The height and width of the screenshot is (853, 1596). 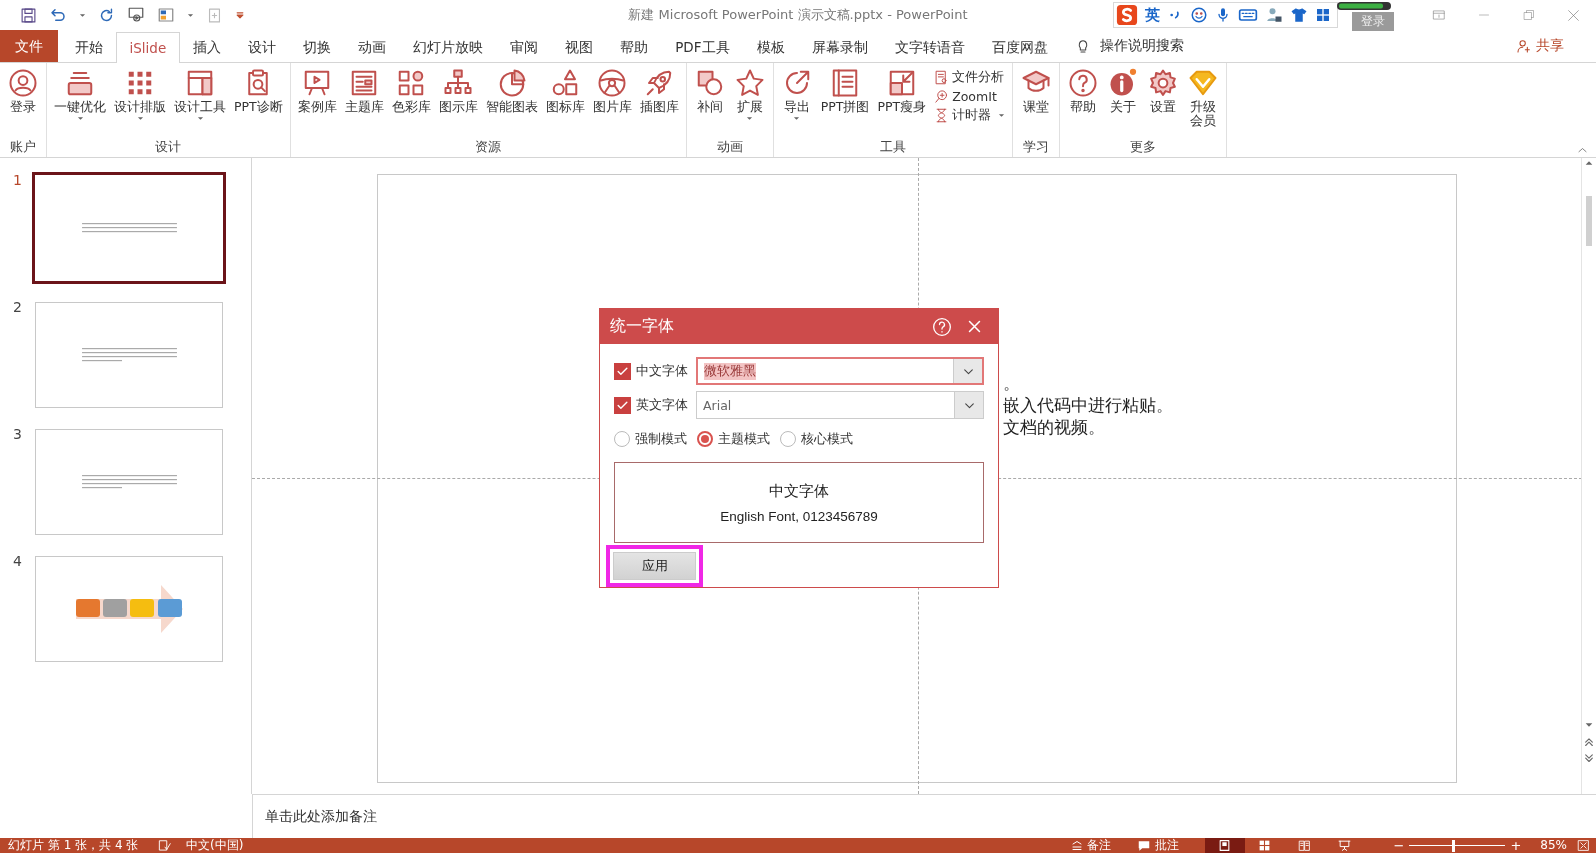 What do you see at coordinates (215, 845) in the screenshot?
I see `language-indicator: 中文(中国)` at bounding box center [215, 845].